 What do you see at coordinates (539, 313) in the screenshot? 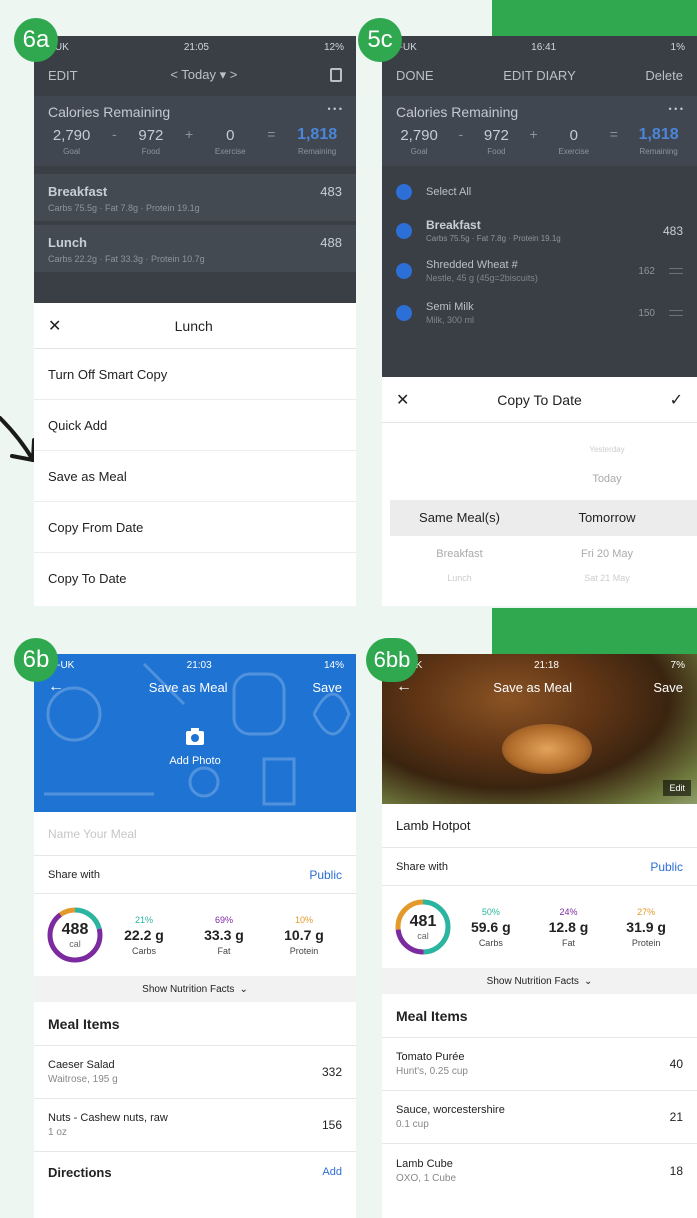
I see `diary-row: Semi Milk Milk, 300 ml 150` at bounding box center [539, 313].